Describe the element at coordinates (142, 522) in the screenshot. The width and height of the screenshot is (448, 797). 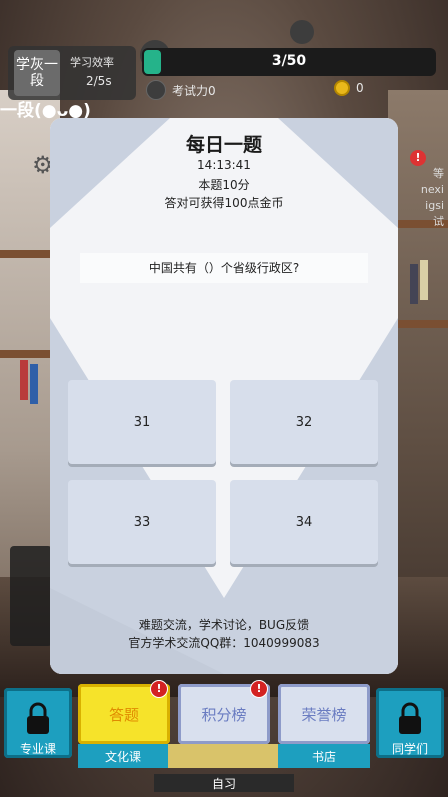
I see `answer-option-3: 33` at that location.